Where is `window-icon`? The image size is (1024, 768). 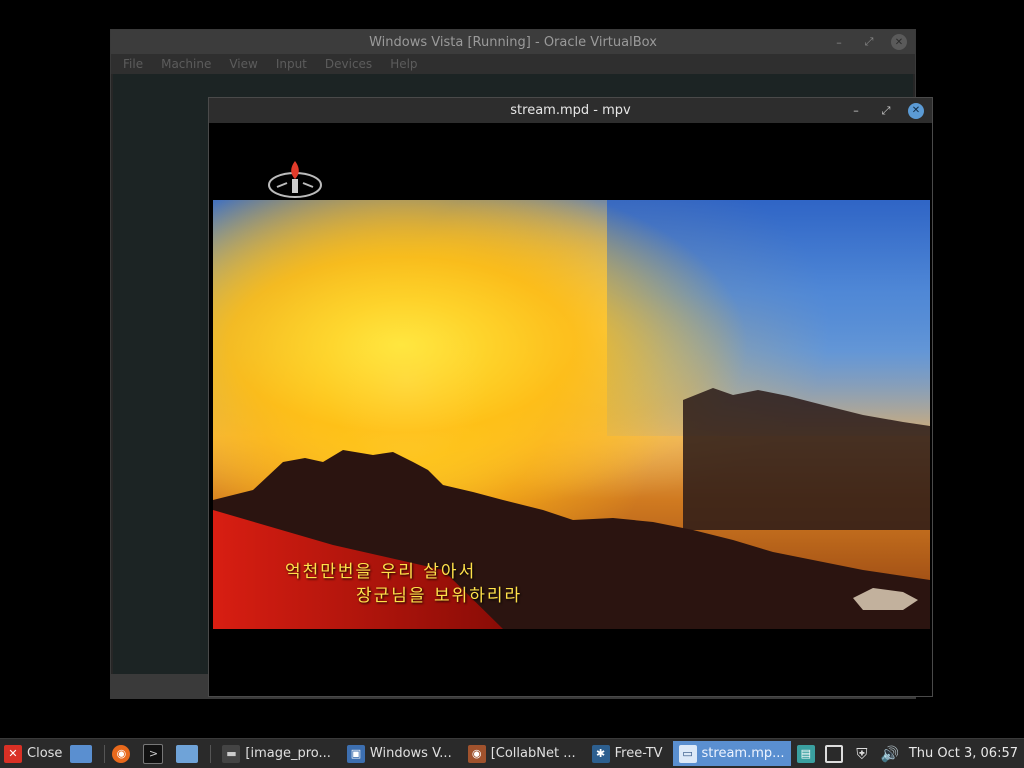 window-icon is located at coordinates (833, 753).